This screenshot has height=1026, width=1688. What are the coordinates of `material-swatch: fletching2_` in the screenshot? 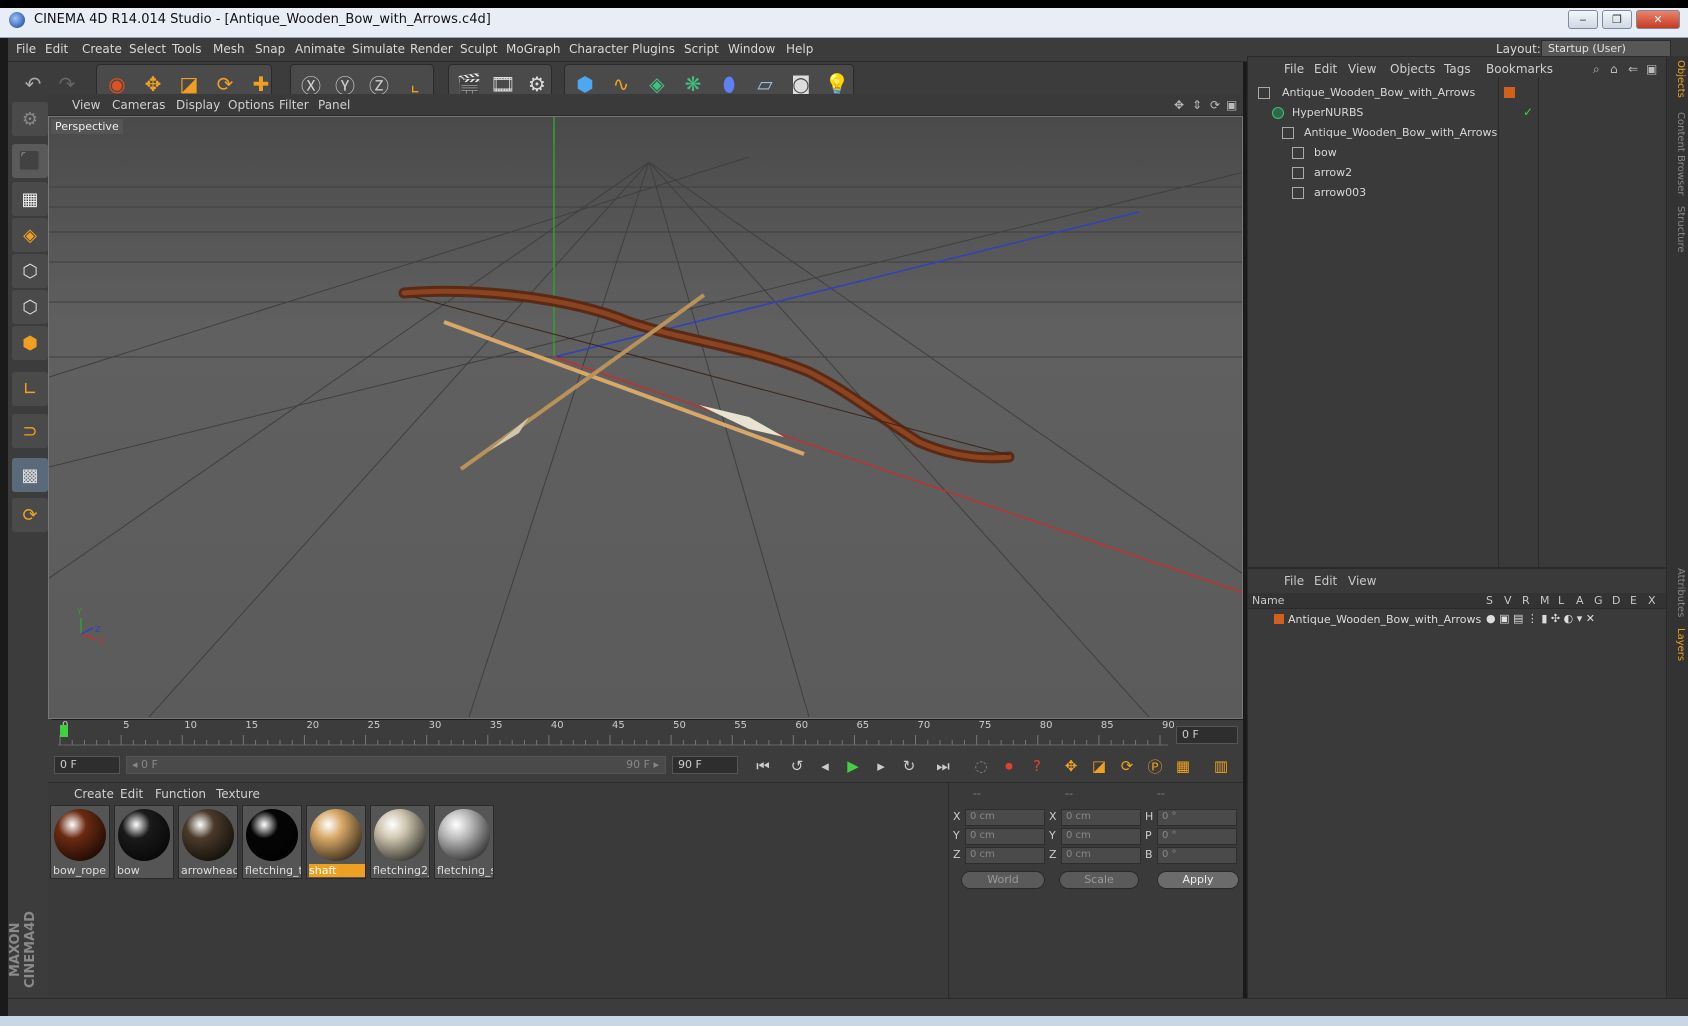 It's located at (400, 842).